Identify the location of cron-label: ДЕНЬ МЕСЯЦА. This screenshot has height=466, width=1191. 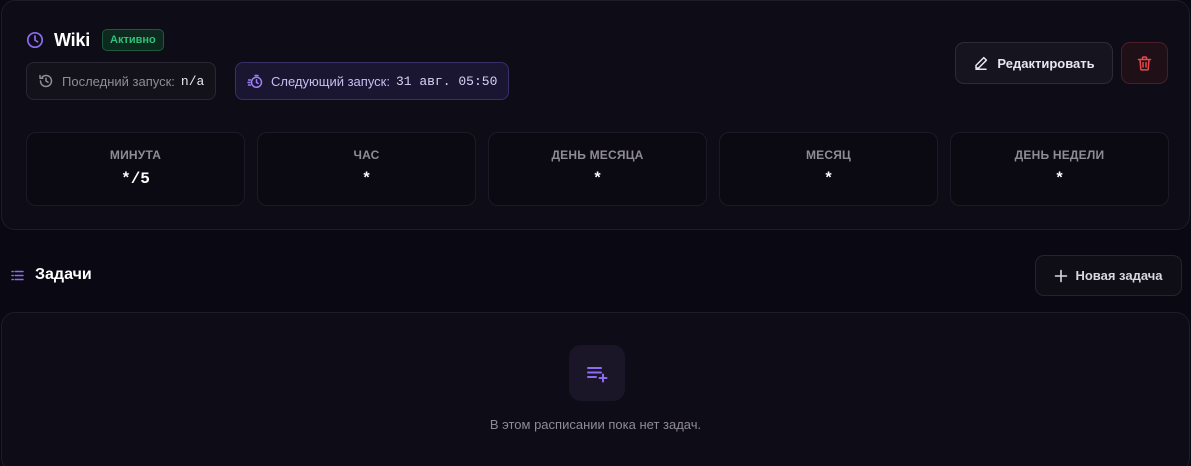
(597, 155).